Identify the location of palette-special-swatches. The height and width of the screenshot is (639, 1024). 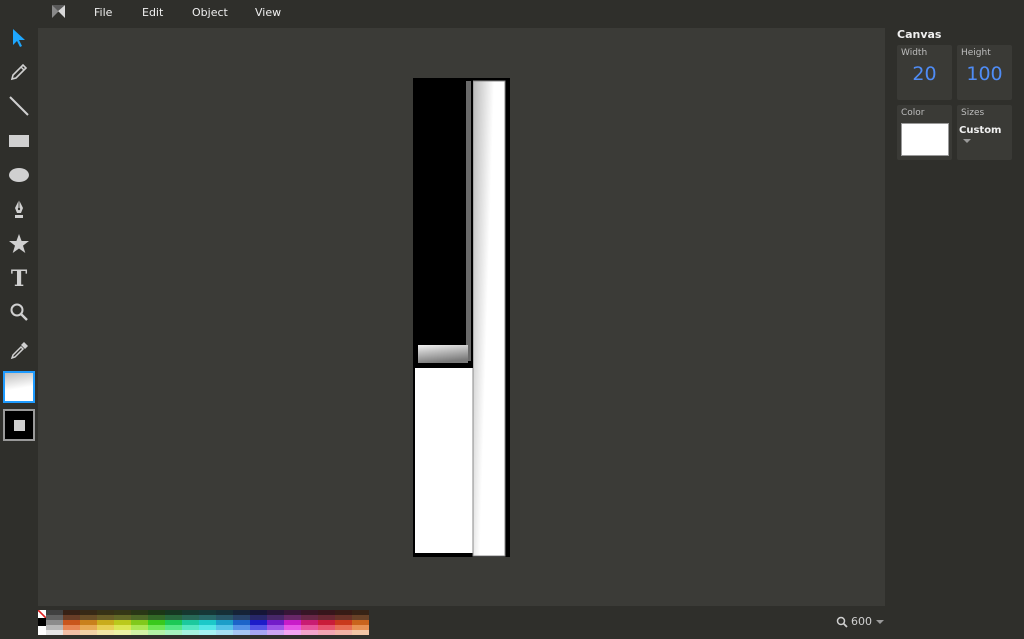
(42, 622).